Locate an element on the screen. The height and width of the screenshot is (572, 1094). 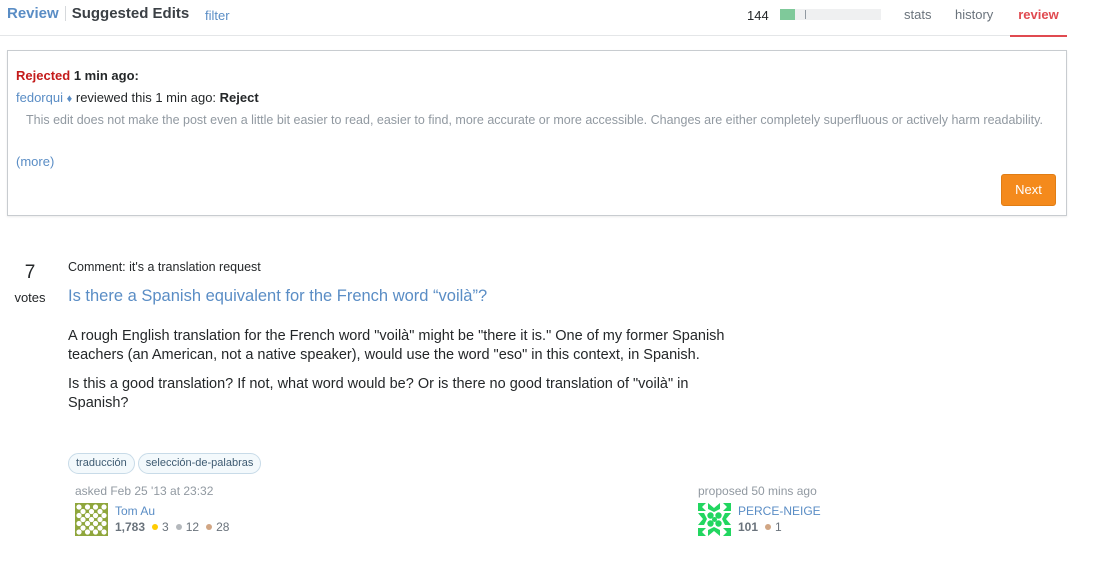
next-button: Next is located at coordinates (1028, 190).